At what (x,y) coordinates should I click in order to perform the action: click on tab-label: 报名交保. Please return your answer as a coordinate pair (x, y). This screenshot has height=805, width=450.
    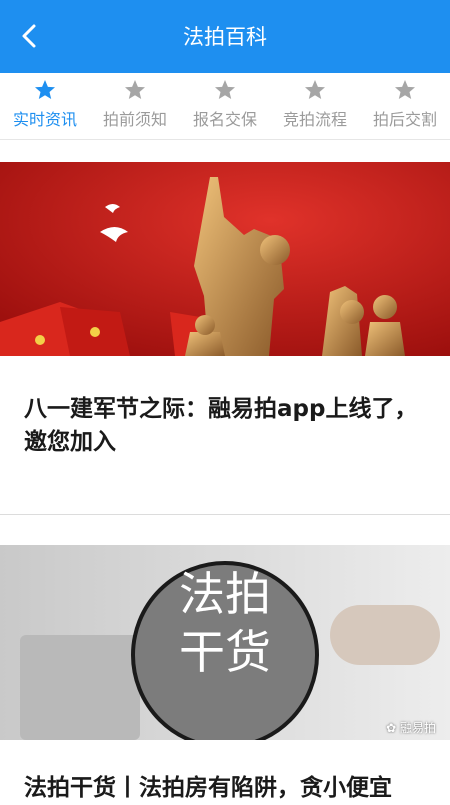
    Looking at the image, I should click on (224, 119).